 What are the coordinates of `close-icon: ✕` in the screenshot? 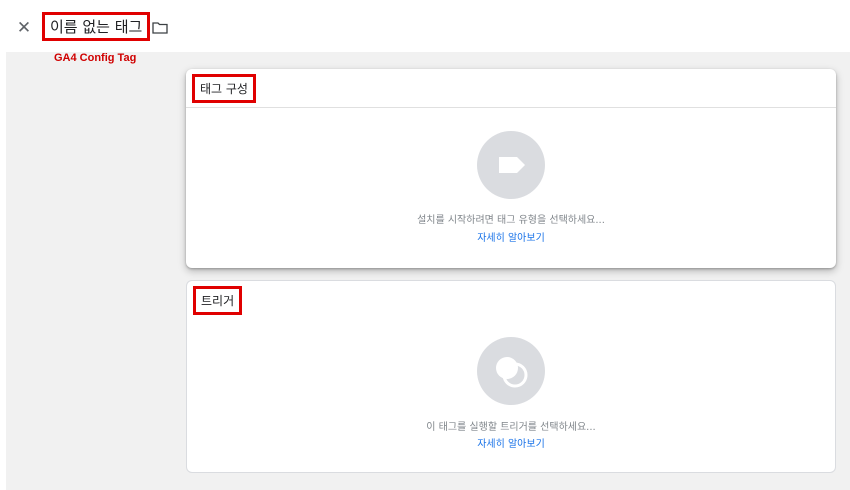 It's located at (24, 28).